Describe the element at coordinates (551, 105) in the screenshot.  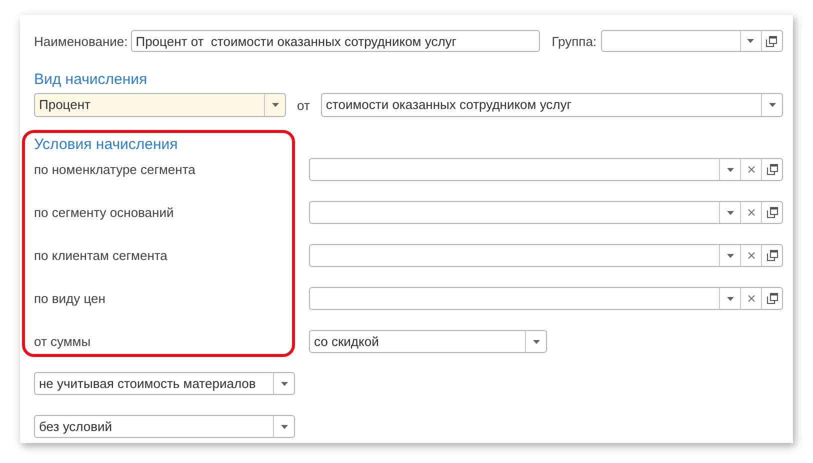
I see `select-field: стоимости оказанных сотрудником услуг` at that location.